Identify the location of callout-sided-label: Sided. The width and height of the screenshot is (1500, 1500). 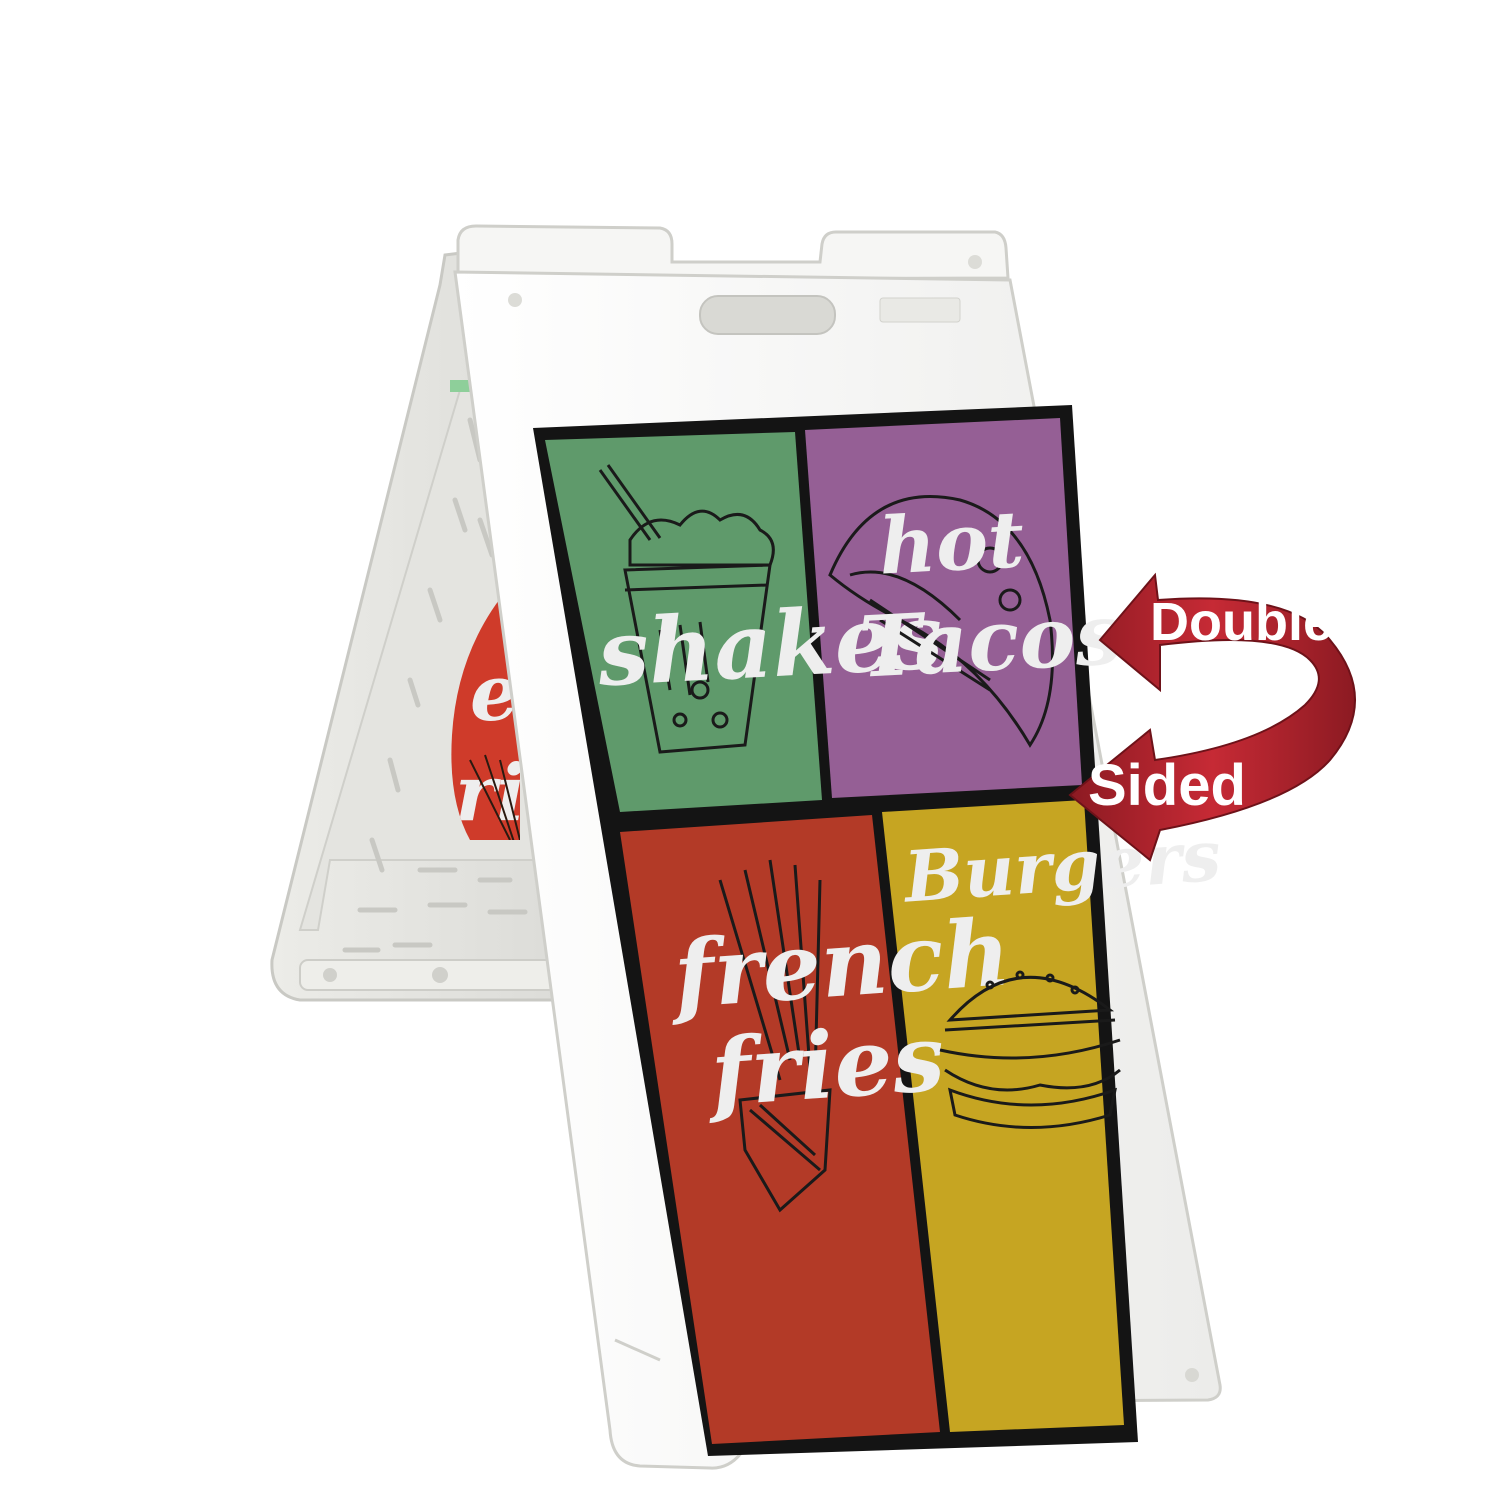
(1167, 785).